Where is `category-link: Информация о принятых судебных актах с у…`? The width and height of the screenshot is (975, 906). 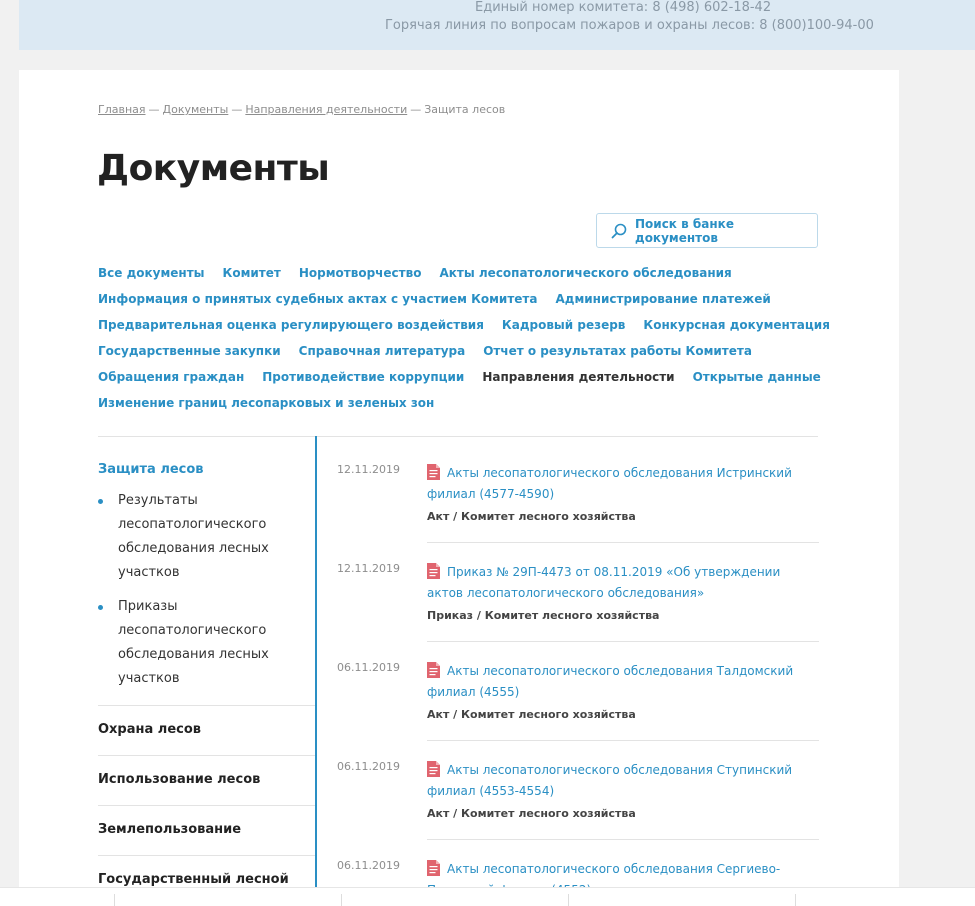 category-link: Информация о принятых судебных актах с у… is located at coordinates (317, 299).